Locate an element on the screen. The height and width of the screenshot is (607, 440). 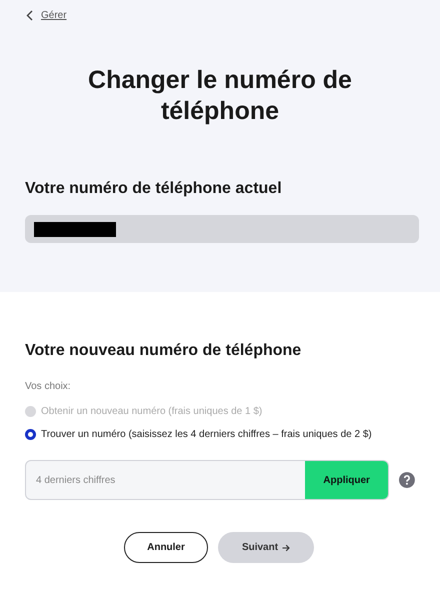
arrow-right-icon is located at coordinates (286, 548).